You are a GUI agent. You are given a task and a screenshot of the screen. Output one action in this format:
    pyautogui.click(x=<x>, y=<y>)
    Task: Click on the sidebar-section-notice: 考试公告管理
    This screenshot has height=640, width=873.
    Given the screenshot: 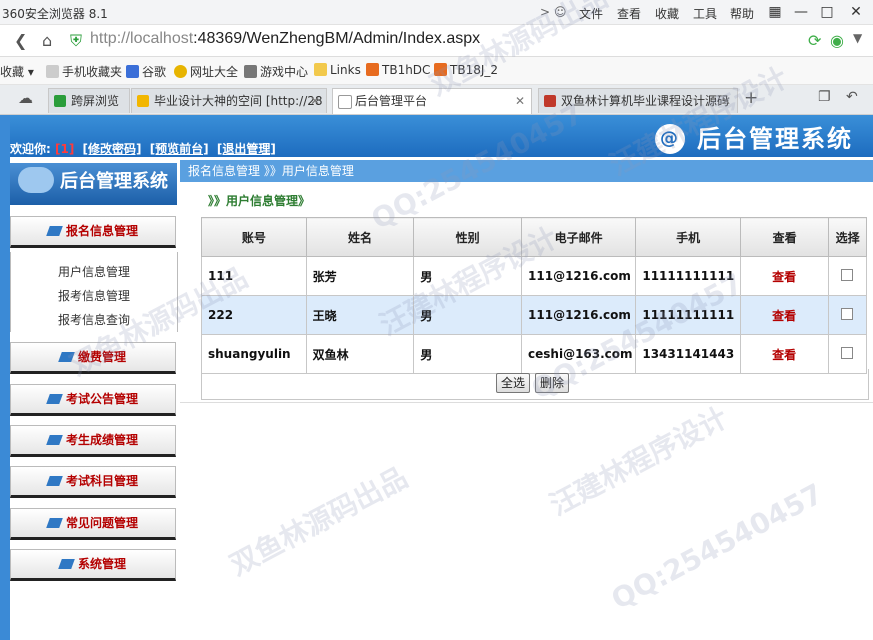 What is the action you would take?
    pyautogui.click(x=93, y=400)
    